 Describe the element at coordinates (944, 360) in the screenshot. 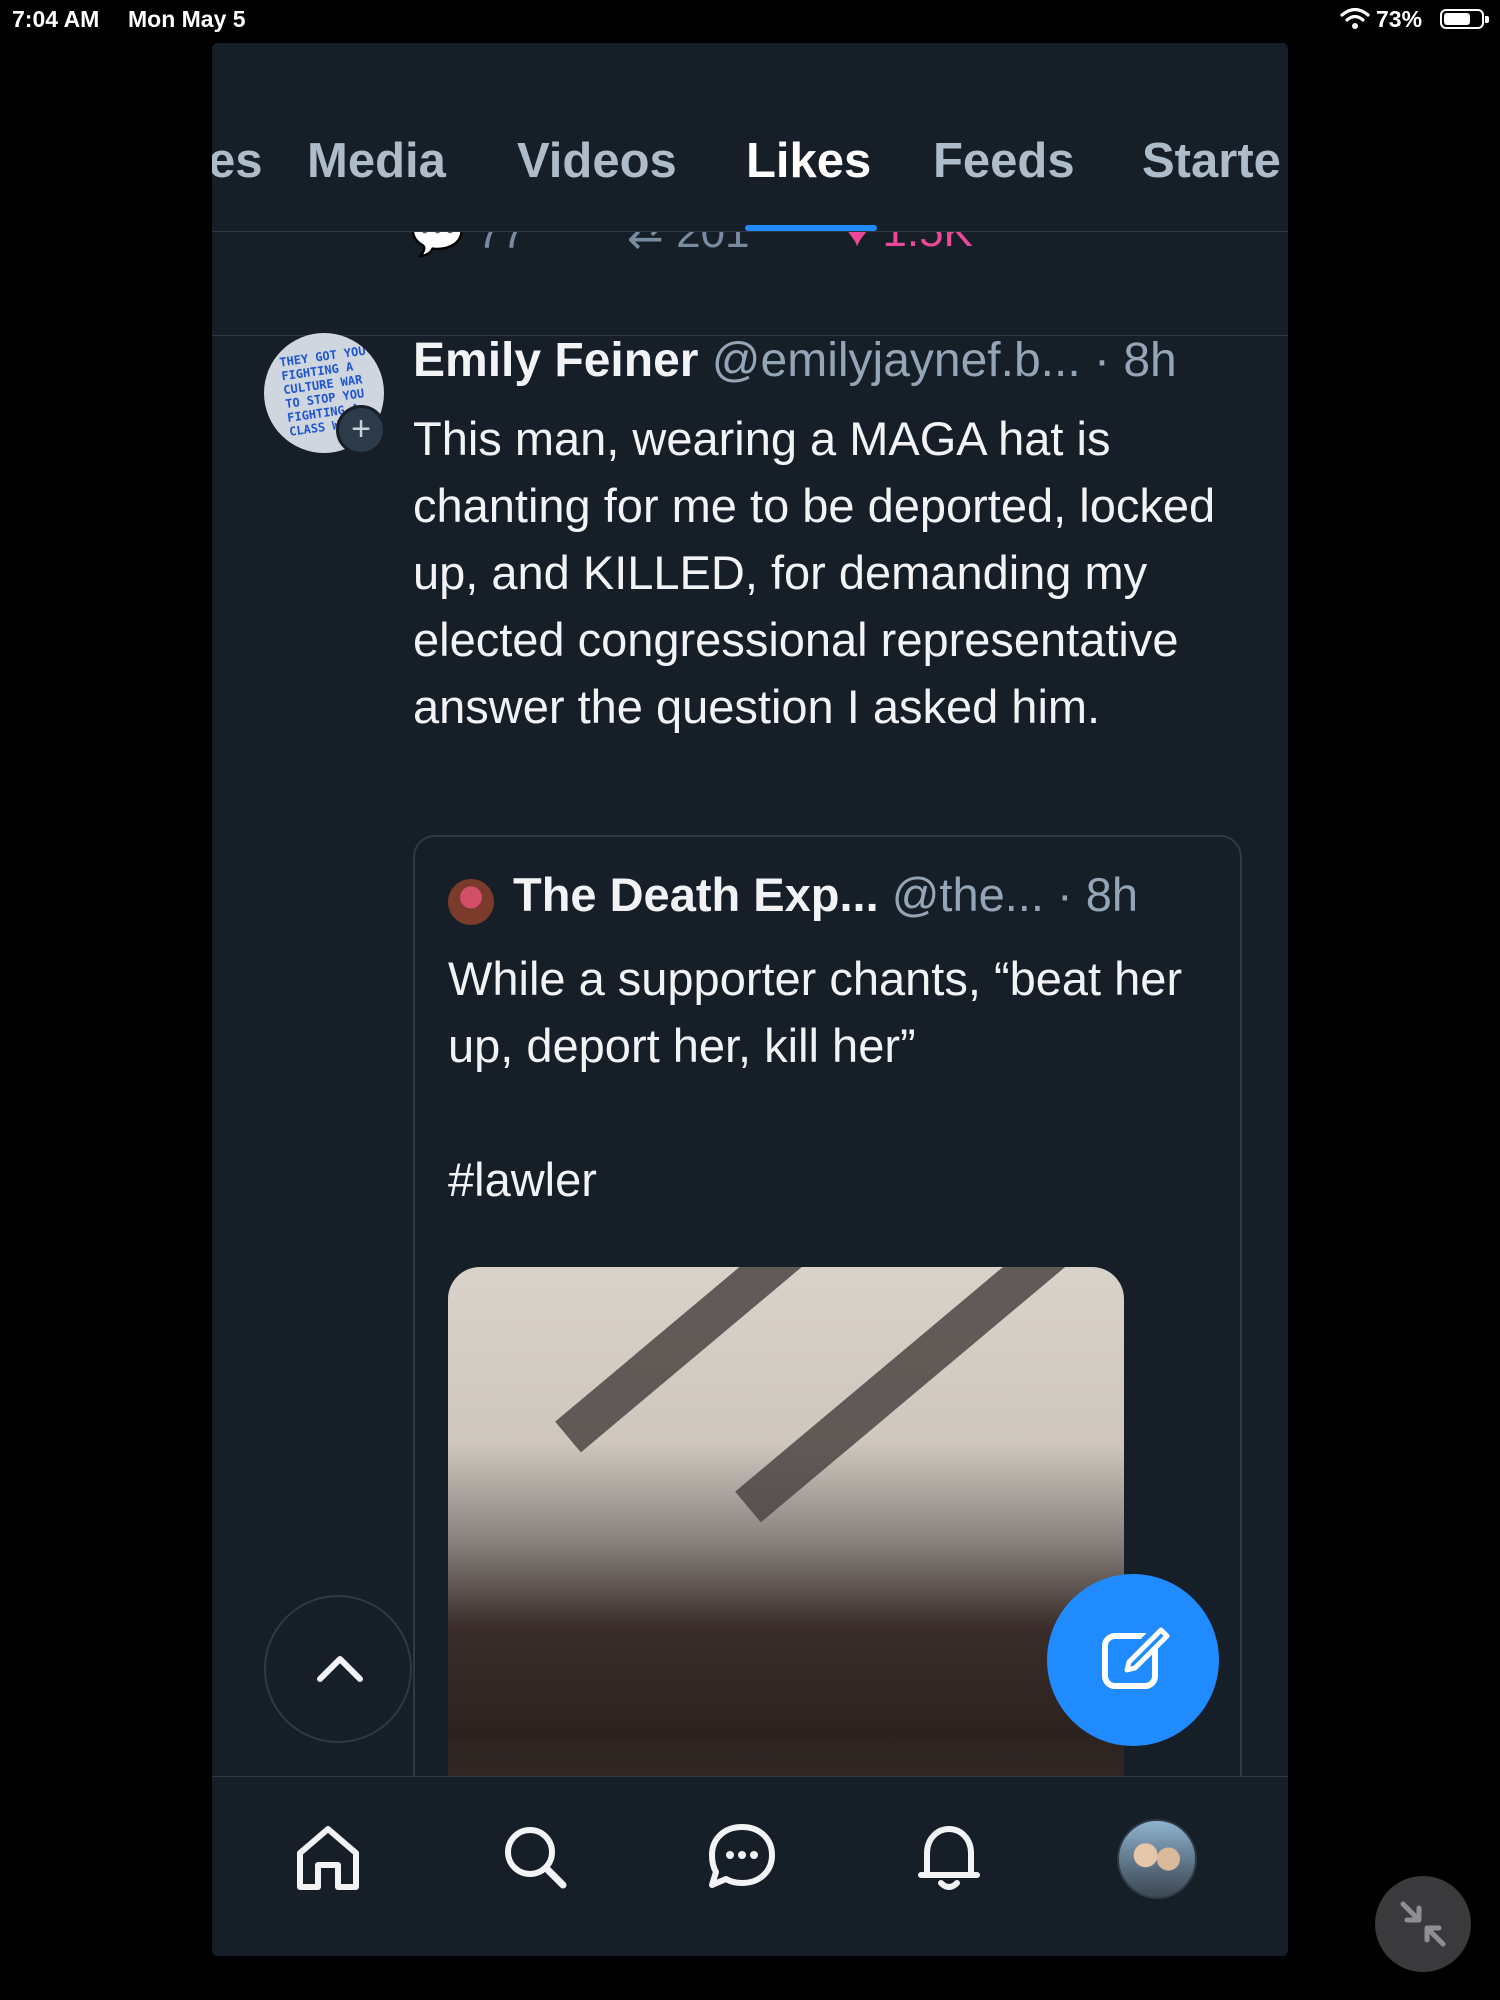

I see `author-handle-time: @emilyjaynef.b... · 8h` at that location.